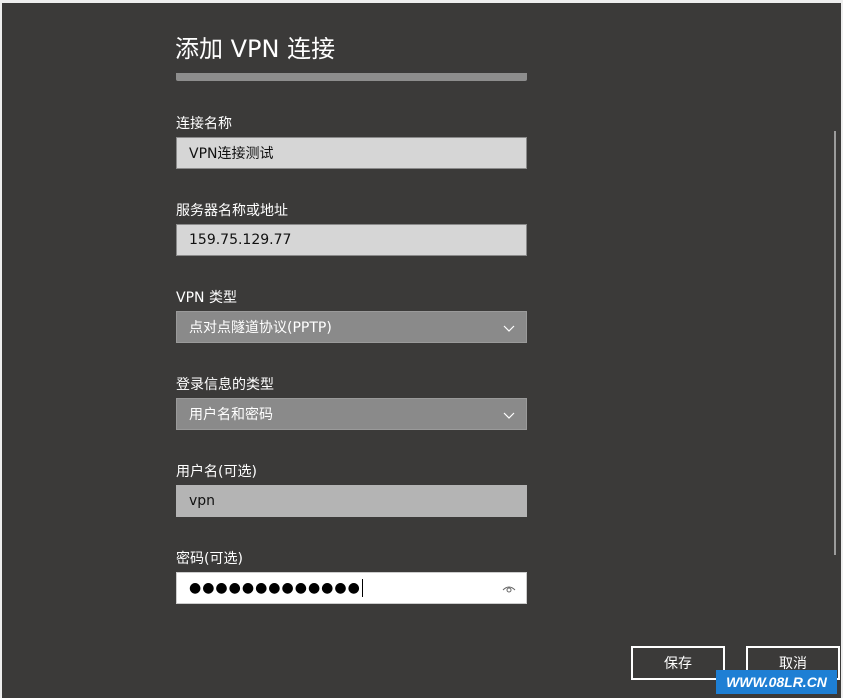 This screenshot has height=698, width=843. What do you see at coordinates (351, 77) in the screenshot?
I see `vpn-provider-select-partial` at bounding box center [351, 77].